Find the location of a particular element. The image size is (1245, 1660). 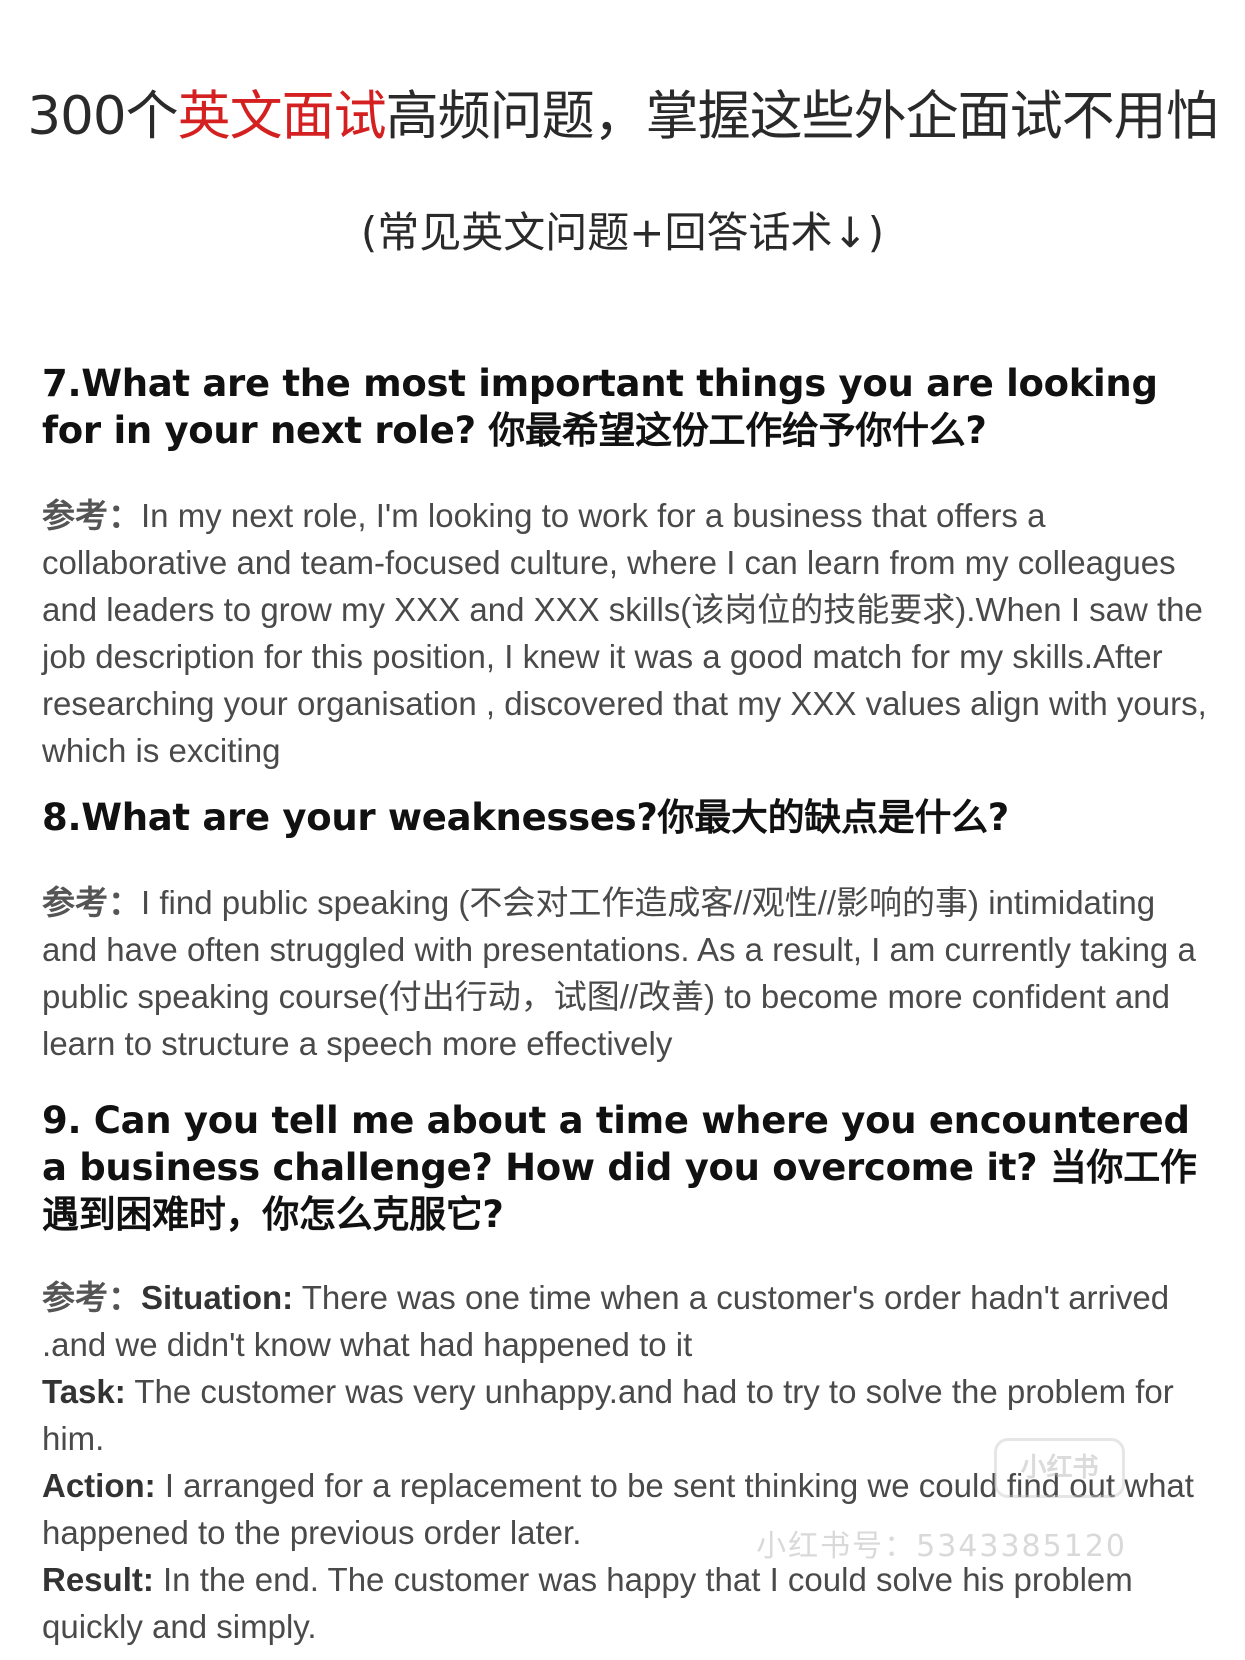

page-subtitle: (常见英文问题+回答话术↓) is located at coordinates (622, 232).